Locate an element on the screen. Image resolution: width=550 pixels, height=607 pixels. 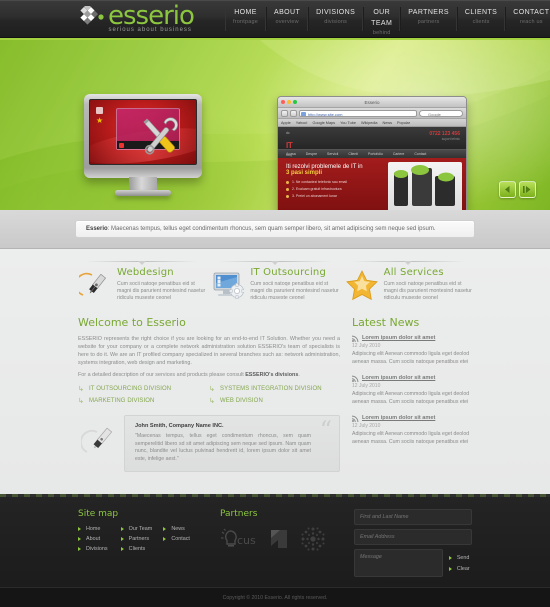
sitemap-link-home: Home is located at coordinates (99, 531).